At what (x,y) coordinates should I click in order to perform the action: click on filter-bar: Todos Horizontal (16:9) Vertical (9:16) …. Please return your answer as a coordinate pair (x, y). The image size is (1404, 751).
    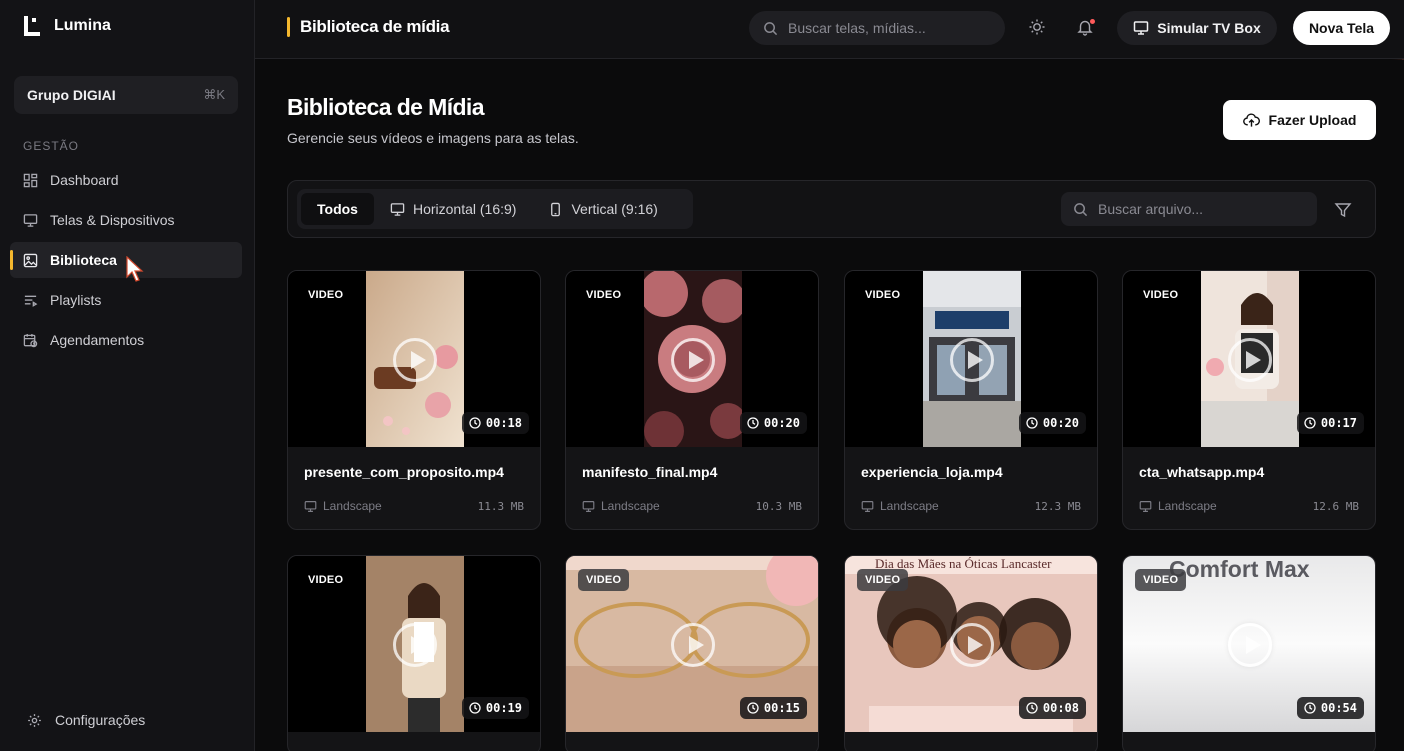
    Looking at the image, I should click on (831, 209).